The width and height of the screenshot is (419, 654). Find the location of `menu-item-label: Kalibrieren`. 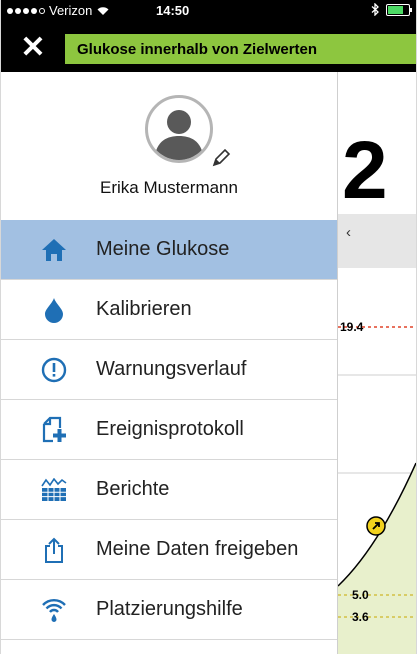

menu-item-label: Kalibrieren is located at coordinates (144, 309).